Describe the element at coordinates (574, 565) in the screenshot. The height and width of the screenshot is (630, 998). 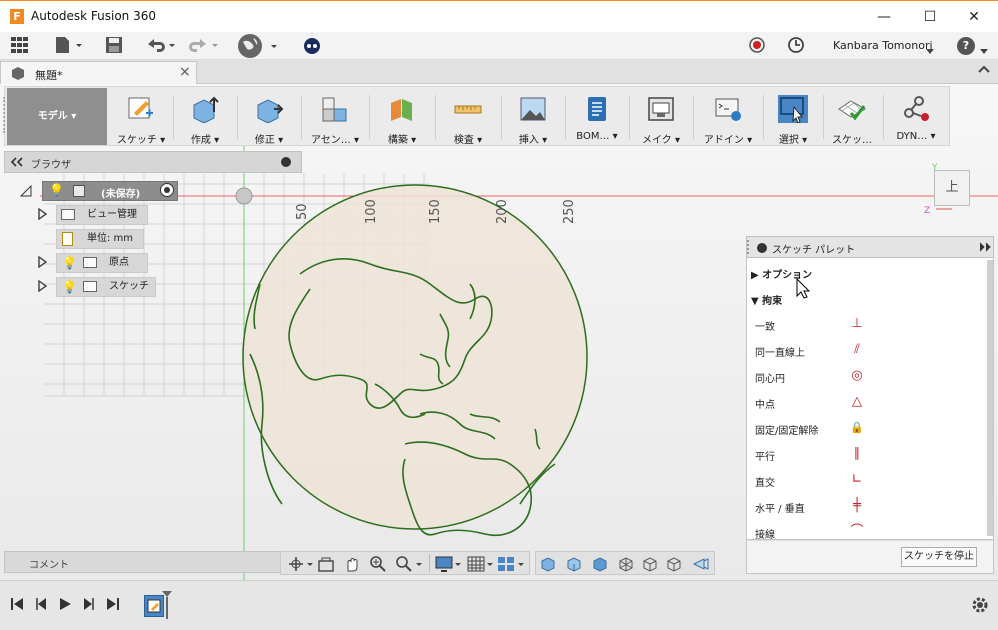
I see `view-front-icon` at that location.